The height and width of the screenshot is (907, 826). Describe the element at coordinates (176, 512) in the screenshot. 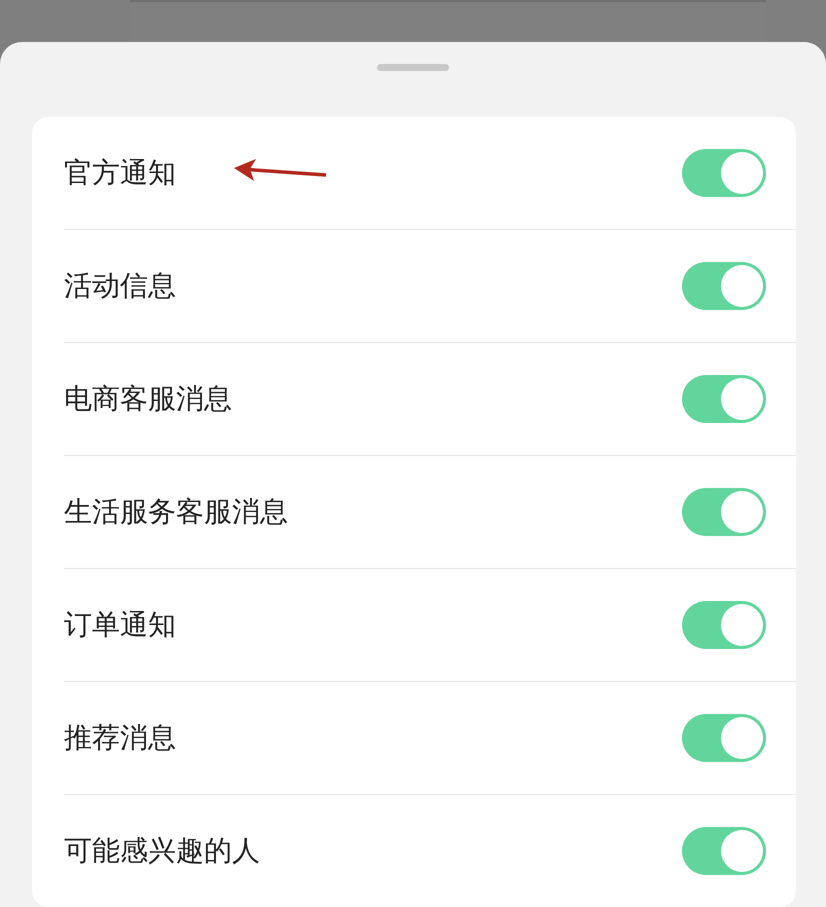

I see `setting-label: 生活服务客服消息` at that location.